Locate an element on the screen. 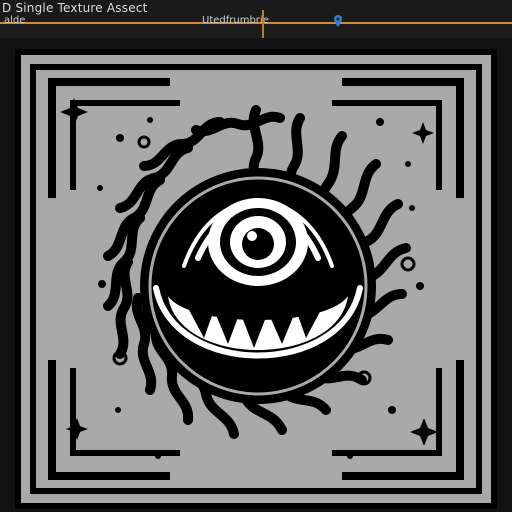 The height and width of the screenshot is (512, 512). toolbar-center-label: Utedfrumbrie is located at coordinates (235, 20).